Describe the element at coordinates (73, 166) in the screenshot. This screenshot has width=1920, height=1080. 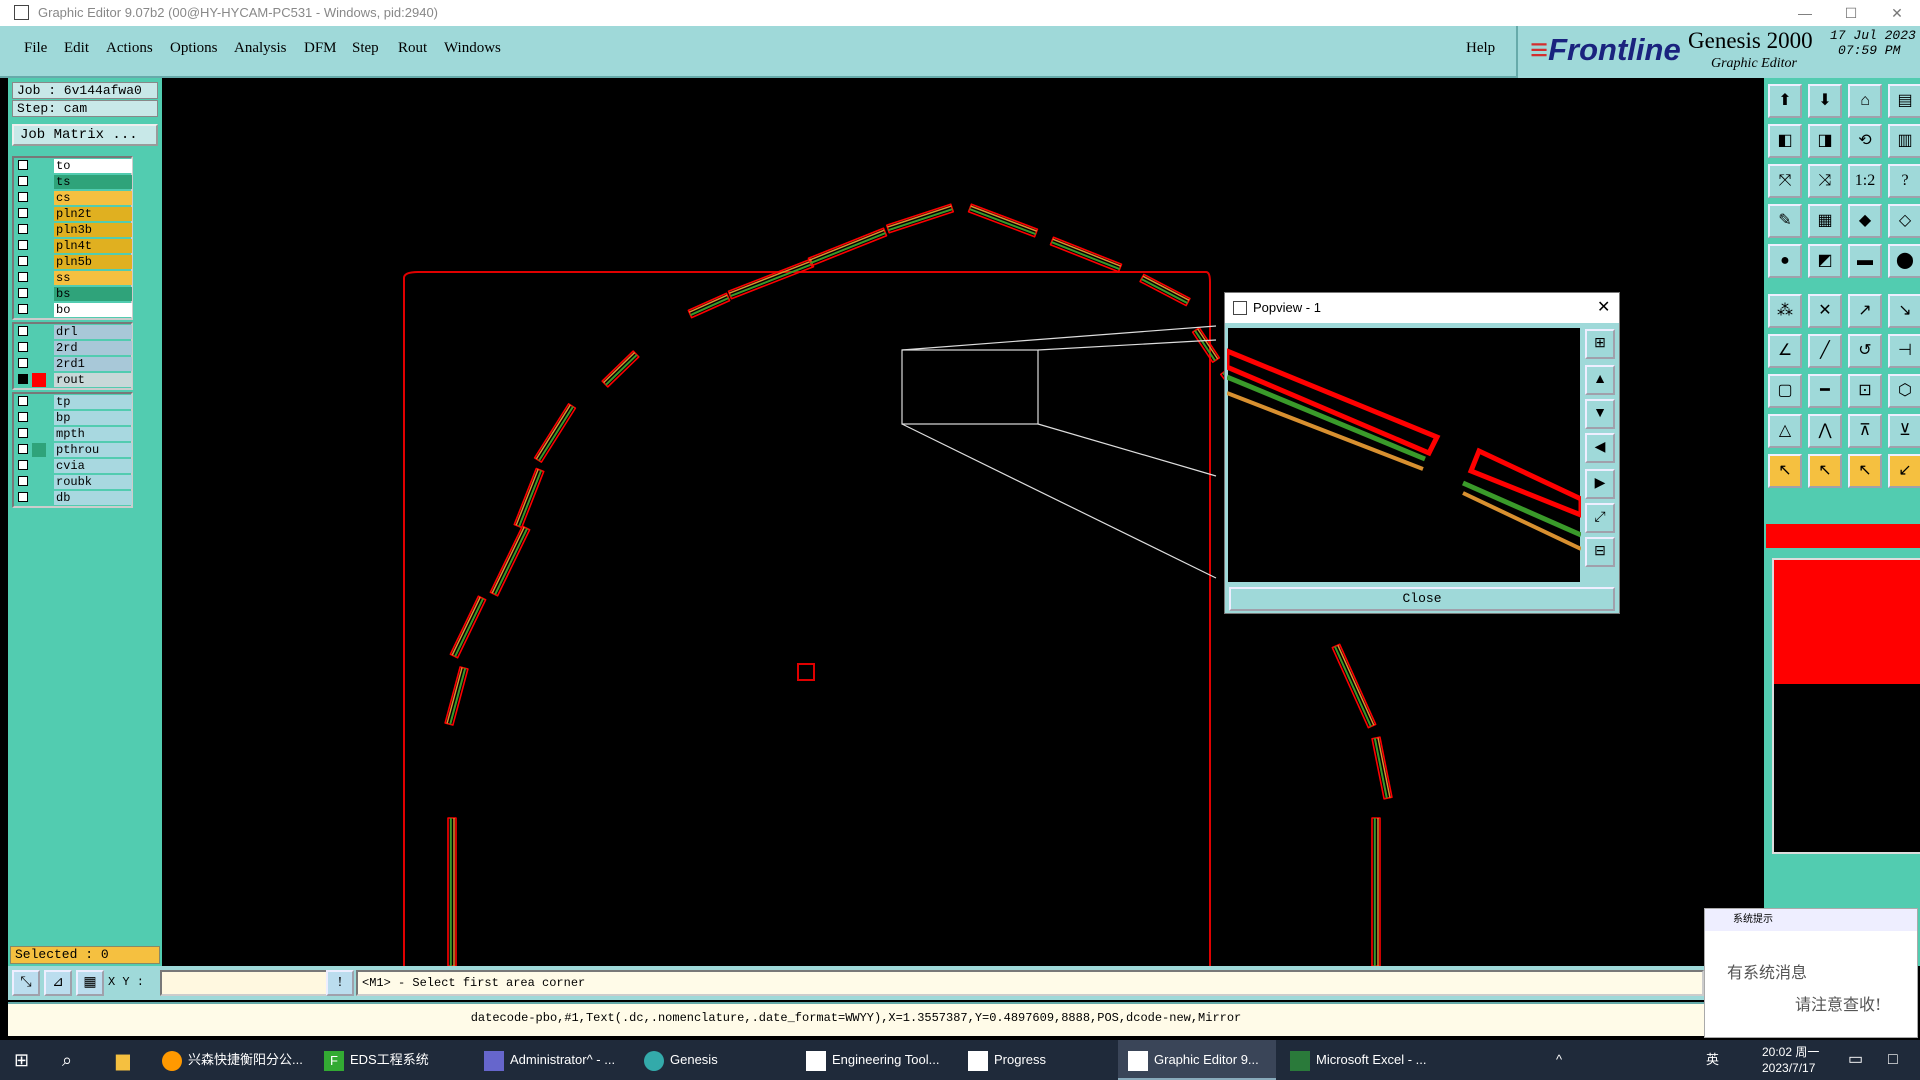
I see `layer-row-to: to` at that location.